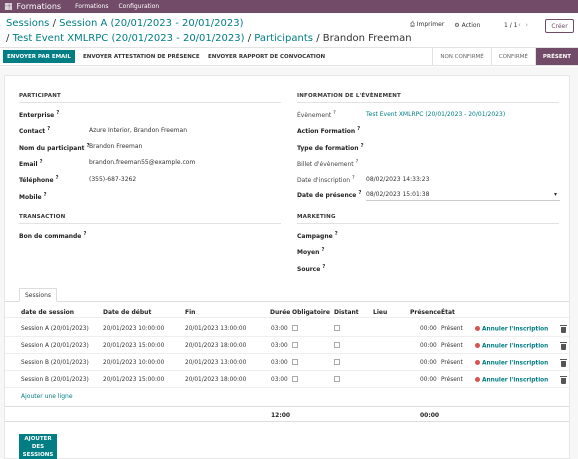 This screenshot has height=459, width=578. Describe the element at coordinates (39, 6) in the screenshot. I see `app-name: Formations` at that location.